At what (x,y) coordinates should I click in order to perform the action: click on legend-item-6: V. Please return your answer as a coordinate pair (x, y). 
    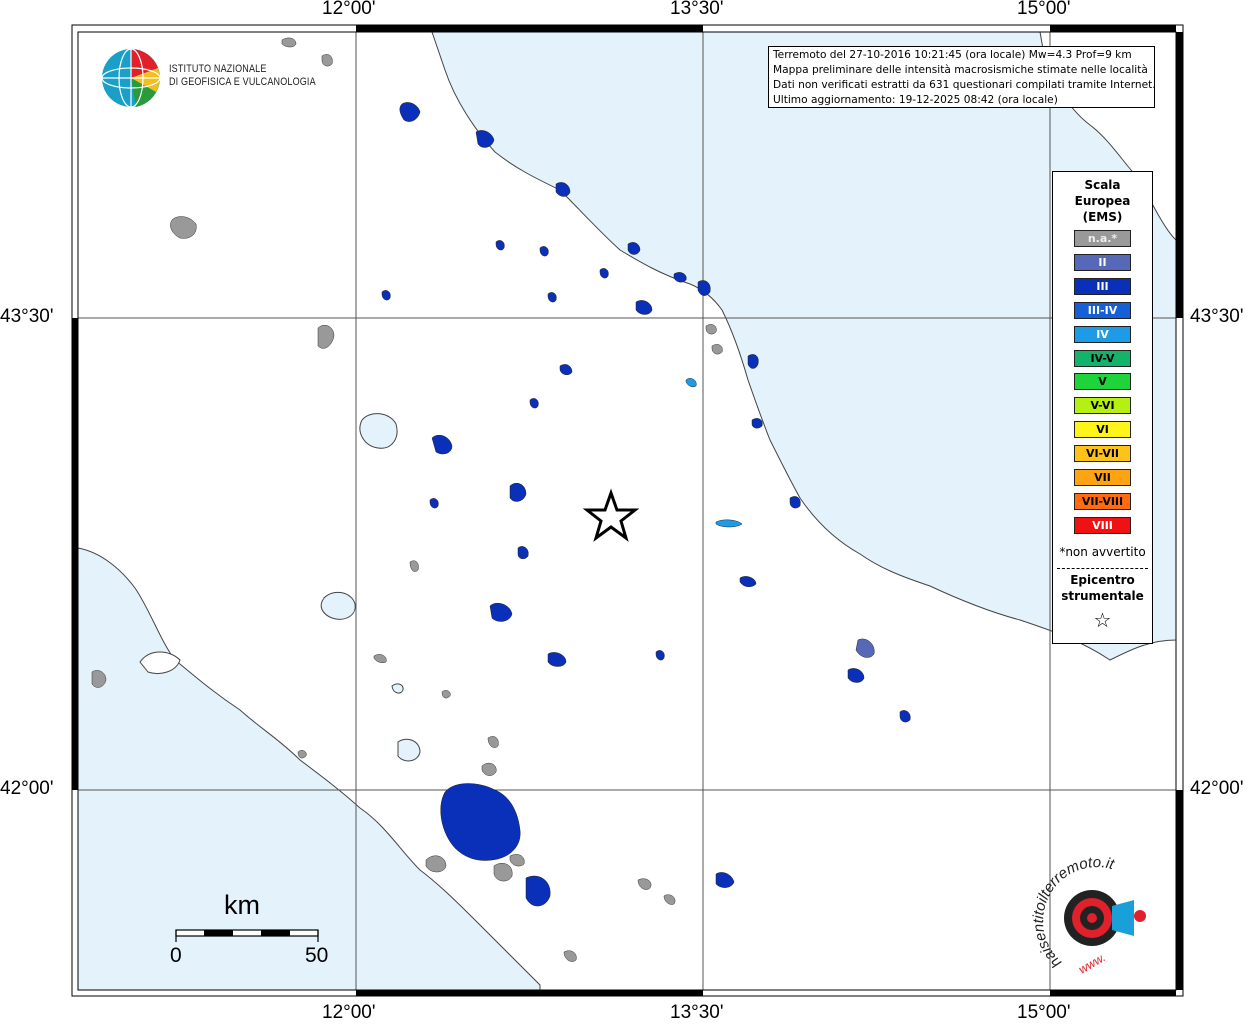
    Looking at the image, I should click on (1102, 382).